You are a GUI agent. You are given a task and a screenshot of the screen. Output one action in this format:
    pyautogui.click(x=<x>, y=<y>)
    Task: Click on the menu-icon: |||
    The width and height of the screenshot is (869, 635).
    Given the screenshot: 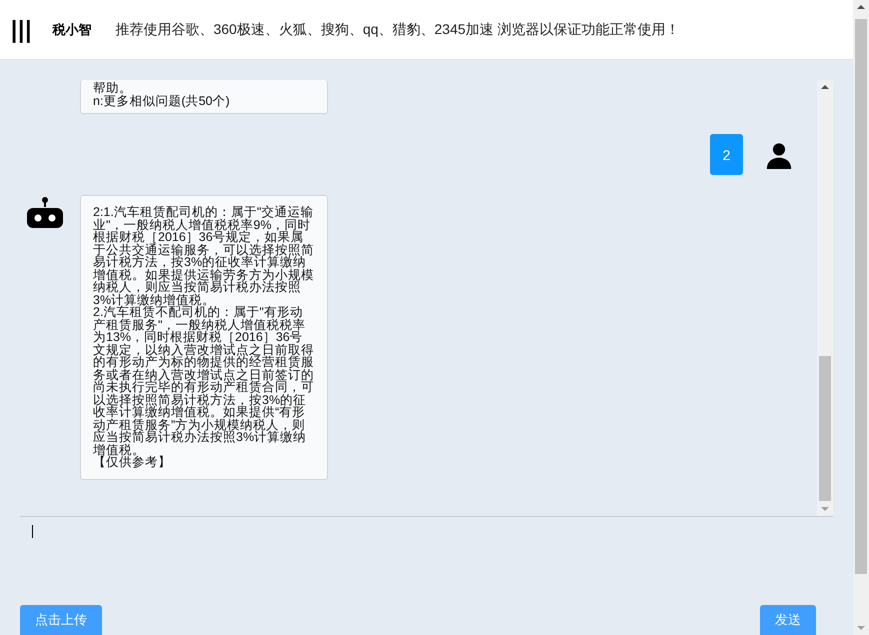 What is the action you would take?
    pyautogui.click(x=21, y=29)
    